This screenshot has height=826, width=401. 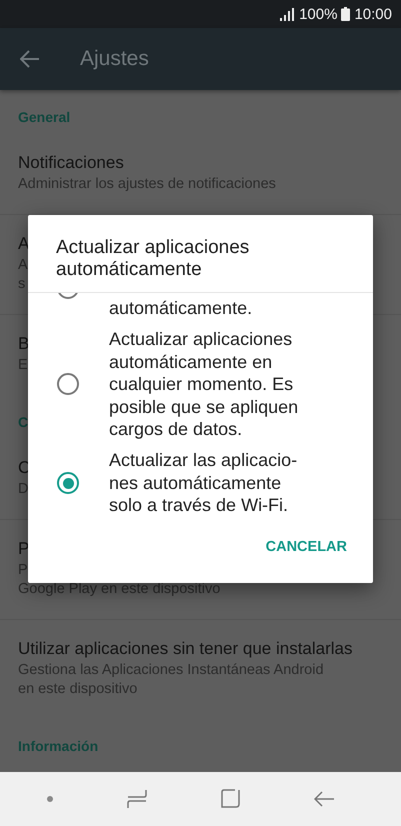 I want to click on setting-title: A, so click(x=24, y=244).